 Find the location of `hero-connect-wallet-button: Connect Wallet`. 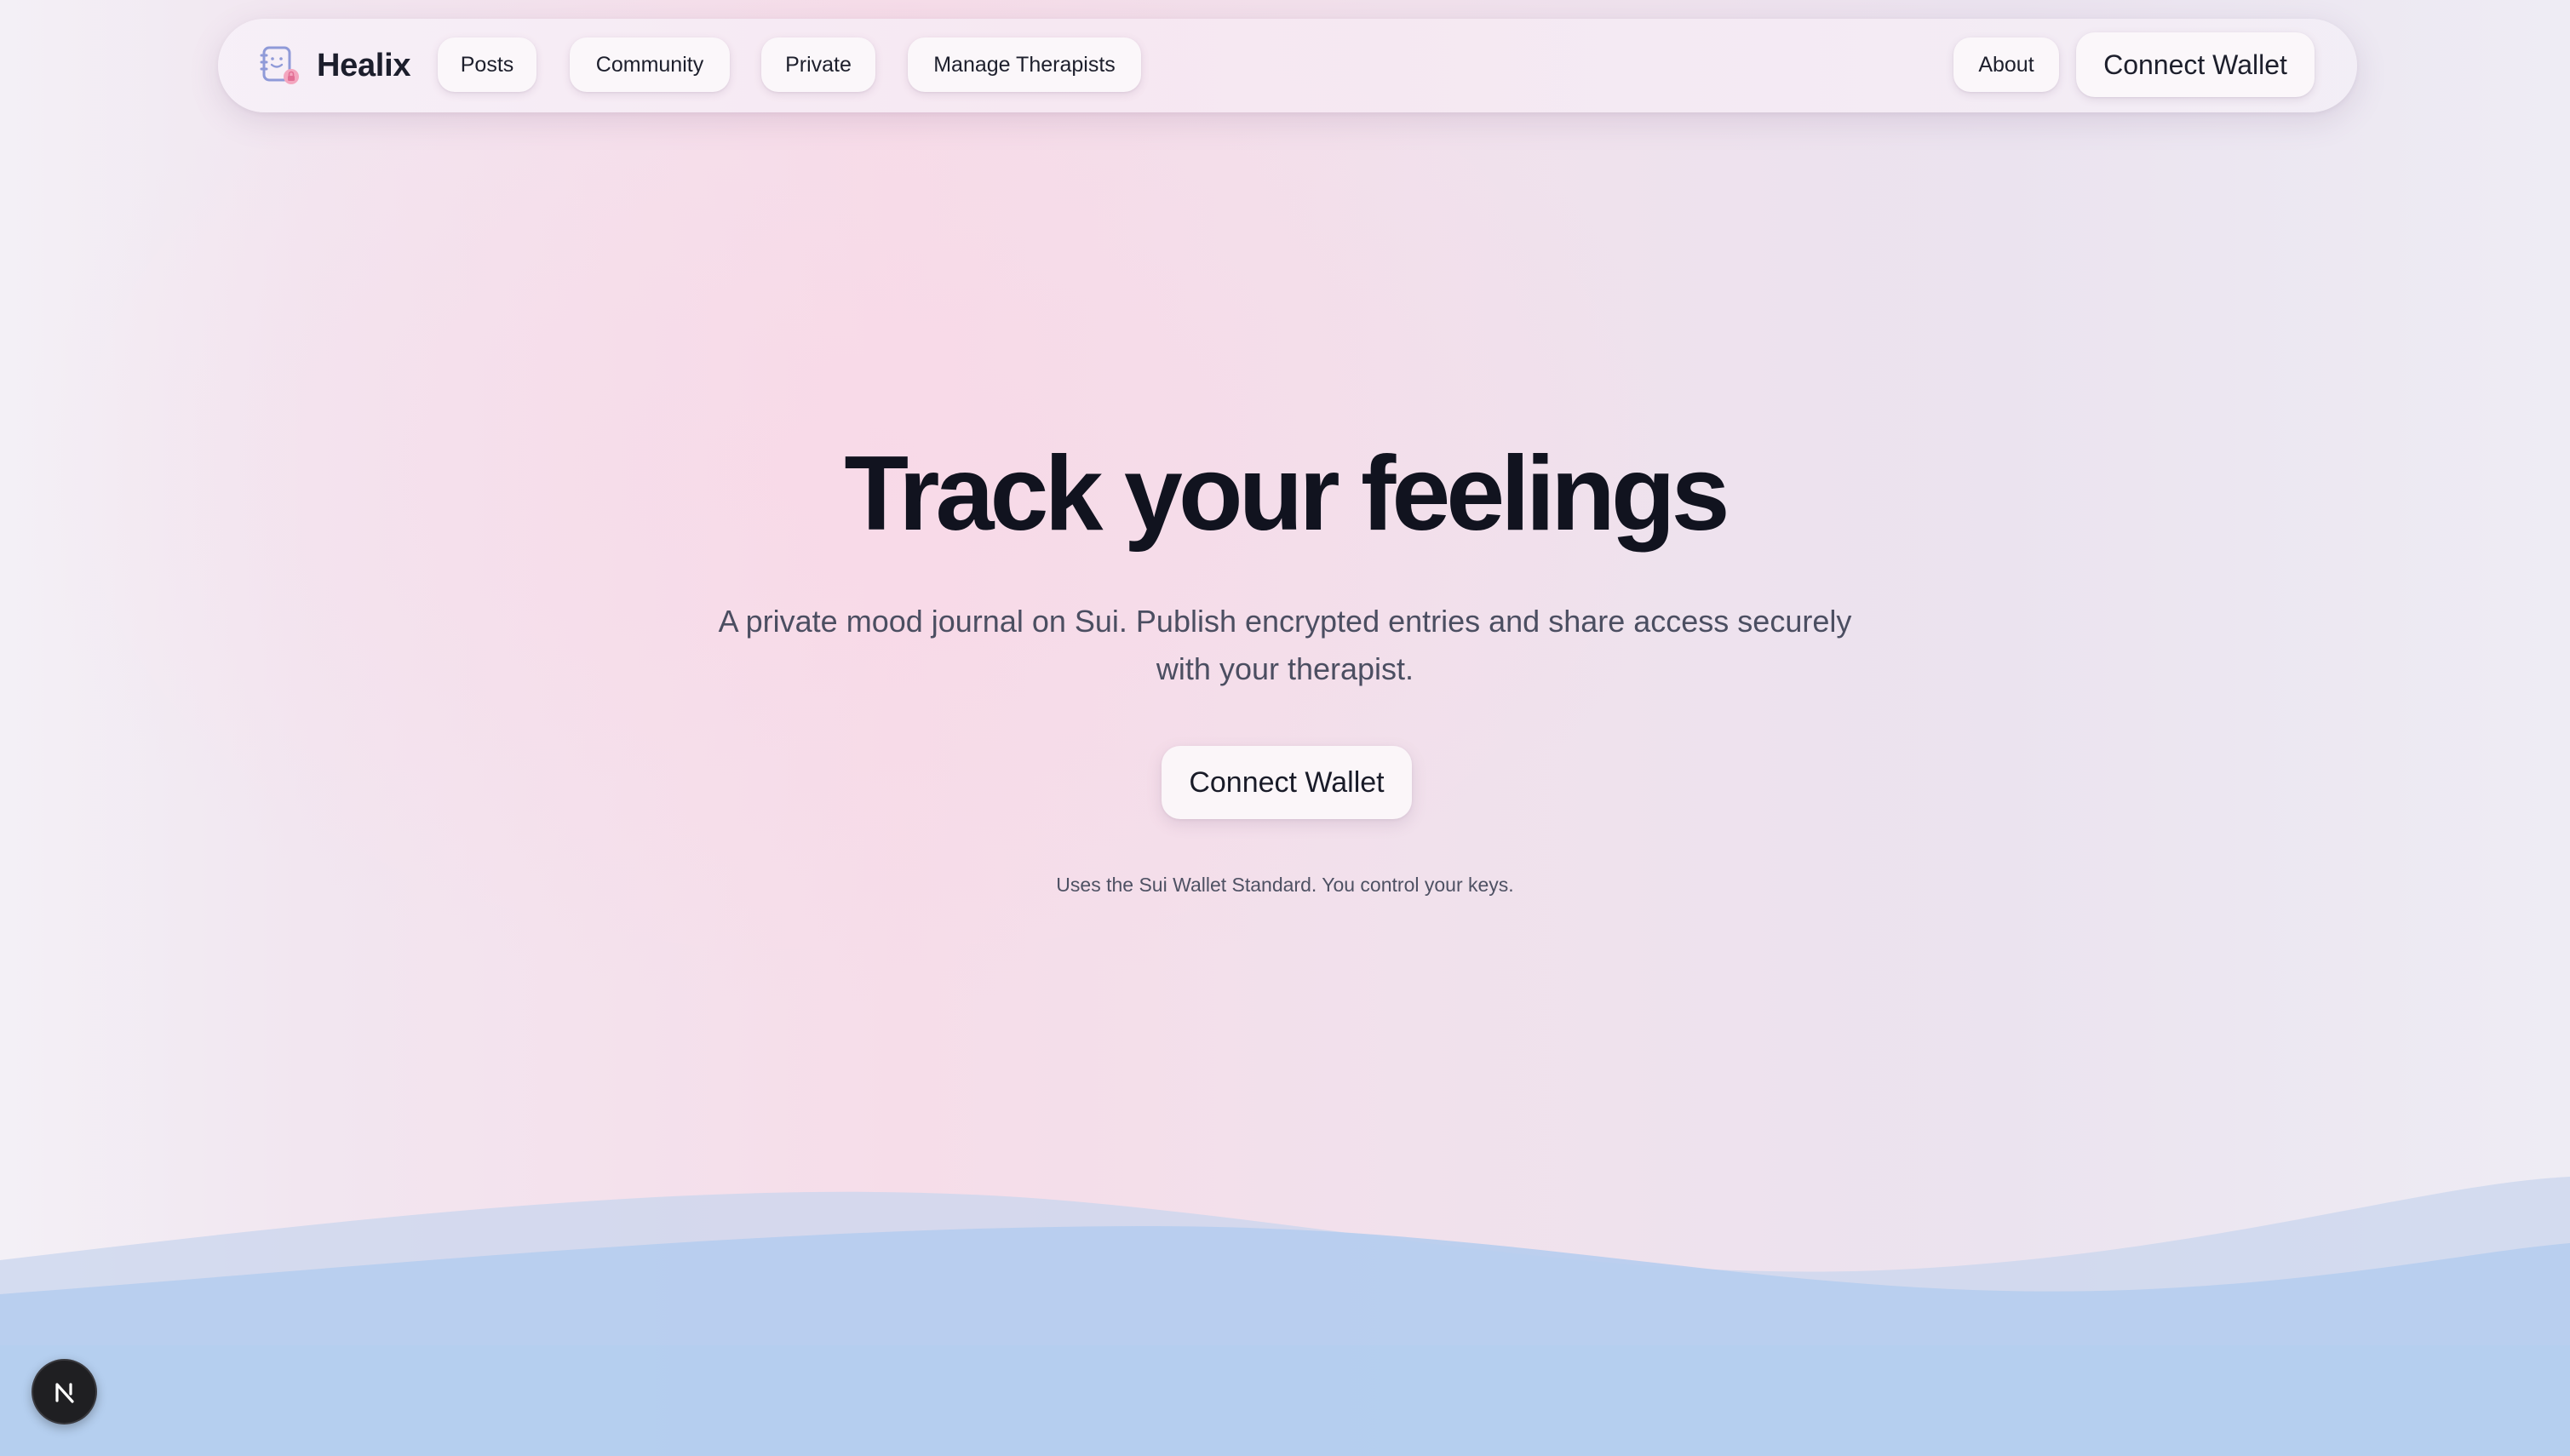

hero-connect-wallet-button: Connect Wallet is located at coordinates (1287, 782).